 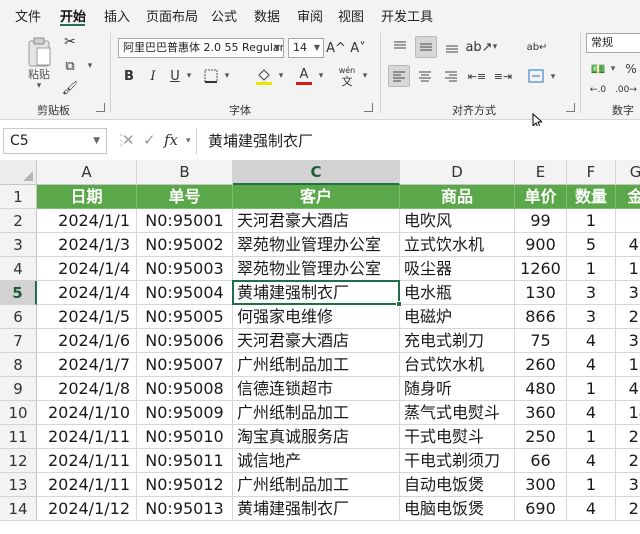 I want to click on table-cell: N0:95001, so click(x=185, y=221).